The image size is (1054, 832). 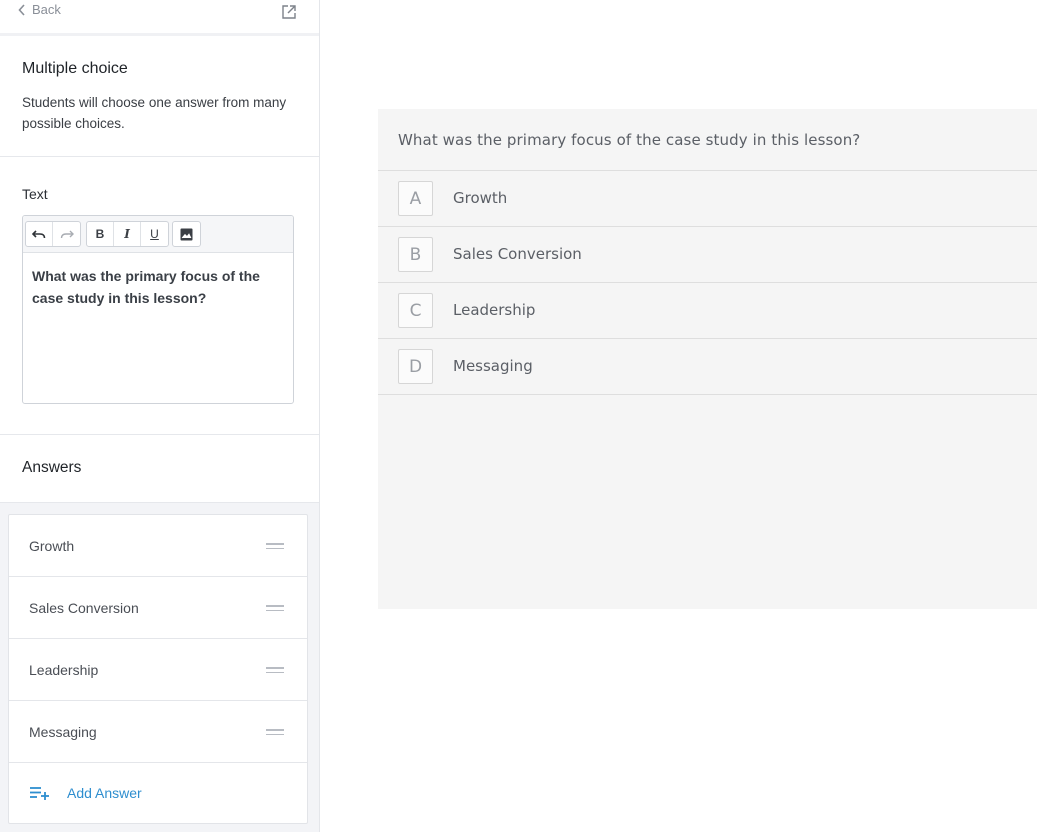 What do you see at coordinates (35, 194) in the screenshot?
I see `text-field-label: Text` at bounding box center [35, 194].